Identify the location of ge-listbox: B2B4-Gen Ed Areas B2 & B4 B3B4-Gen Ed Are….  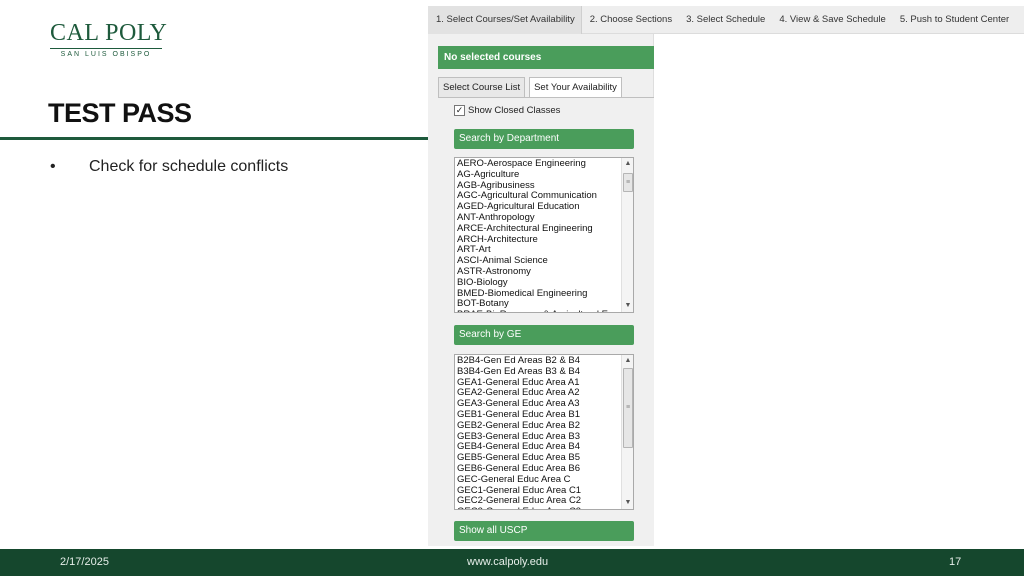
(544, 432).